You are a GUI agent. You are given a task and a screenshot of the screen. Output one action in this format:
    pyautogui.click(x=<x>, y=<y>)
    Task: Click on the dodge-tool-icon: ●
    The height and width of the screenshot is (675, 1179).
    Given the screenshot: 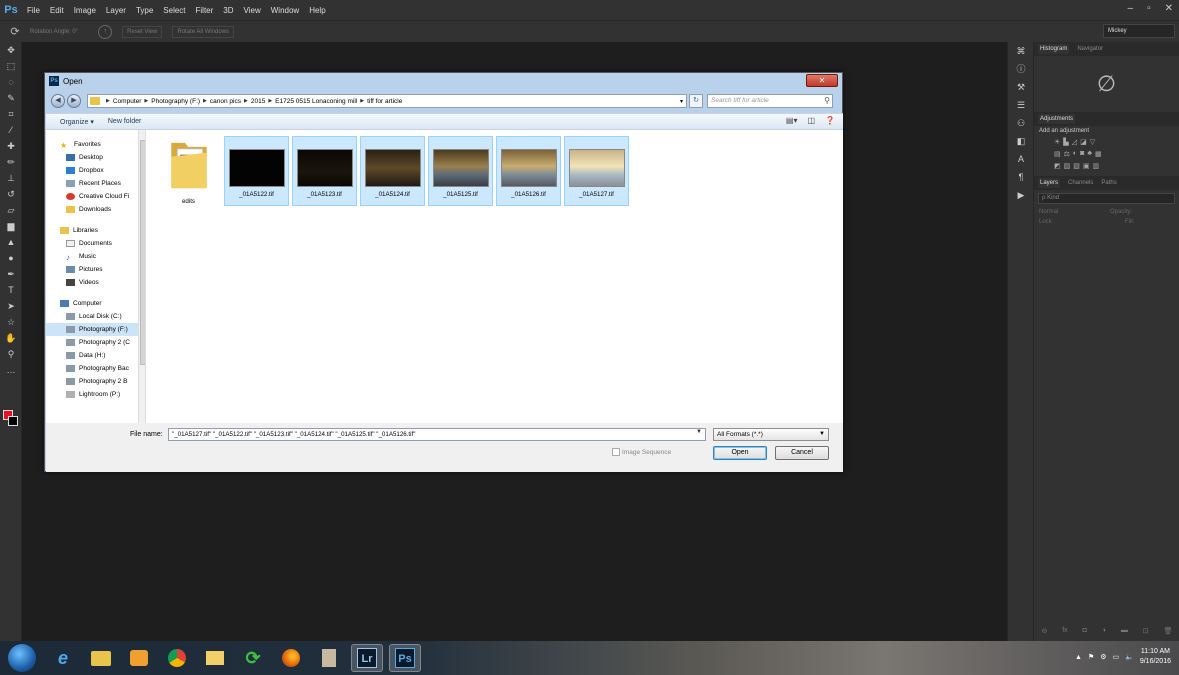 What is the action you would take?
    pyautogui.click(x=11, y=258)
    